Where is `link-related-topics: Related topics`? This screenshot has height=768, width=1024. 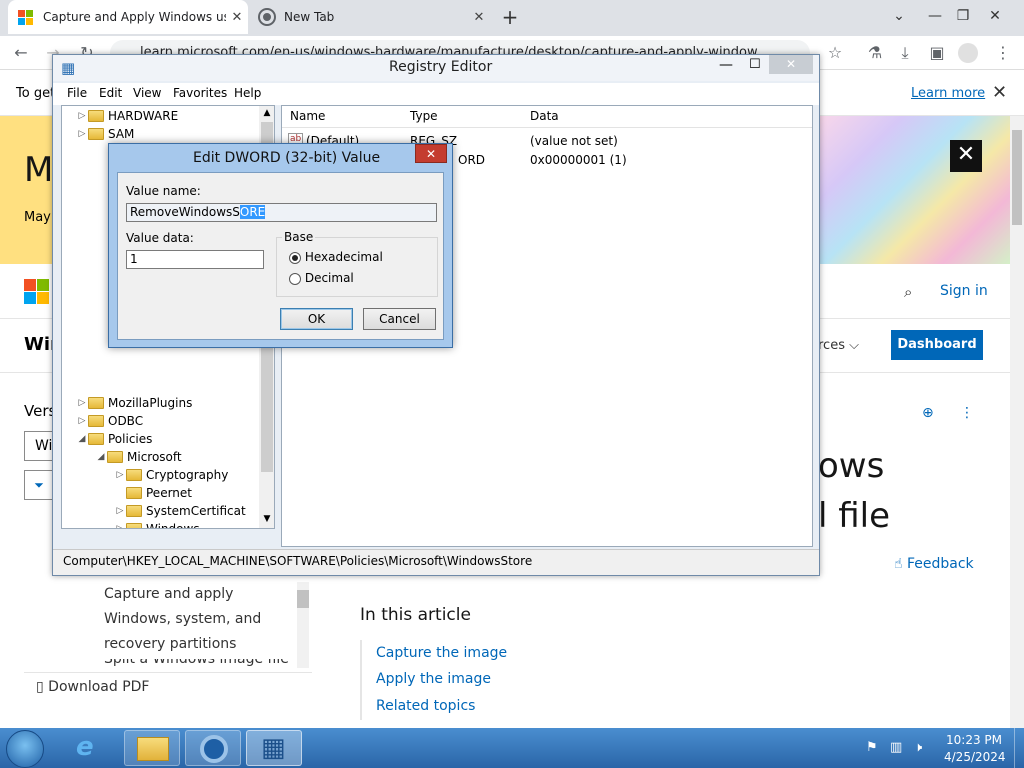
link-related-topics: Related topics is located at coordinates (425, 706).